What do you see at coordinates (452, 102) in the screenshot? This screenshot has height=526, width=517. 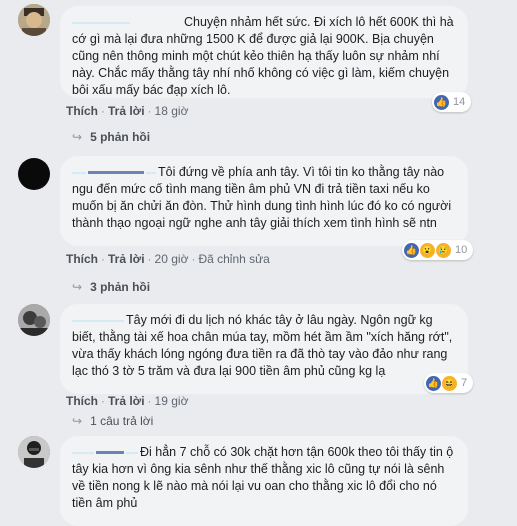 I see `reactions-summary: 👍 14` at bounding box center [452, 102].